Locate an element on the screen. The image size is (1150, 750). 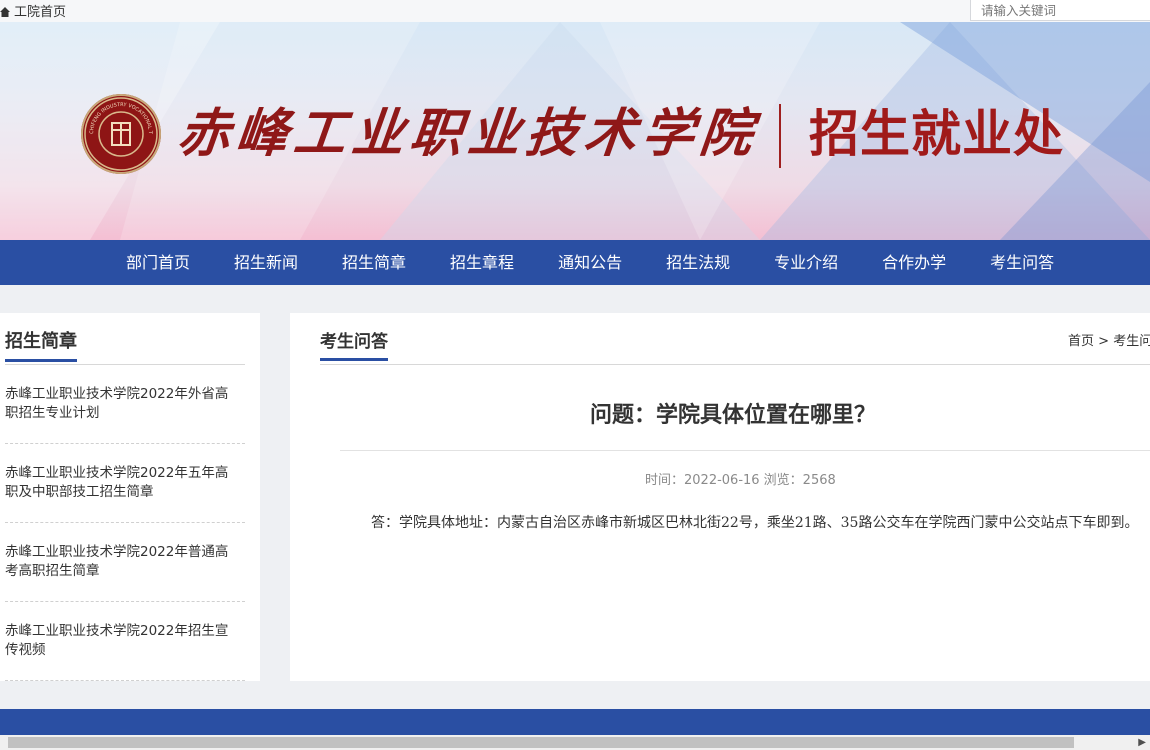
breadcrumb-home-link: 首页 is located at coordinates (1081, 341).